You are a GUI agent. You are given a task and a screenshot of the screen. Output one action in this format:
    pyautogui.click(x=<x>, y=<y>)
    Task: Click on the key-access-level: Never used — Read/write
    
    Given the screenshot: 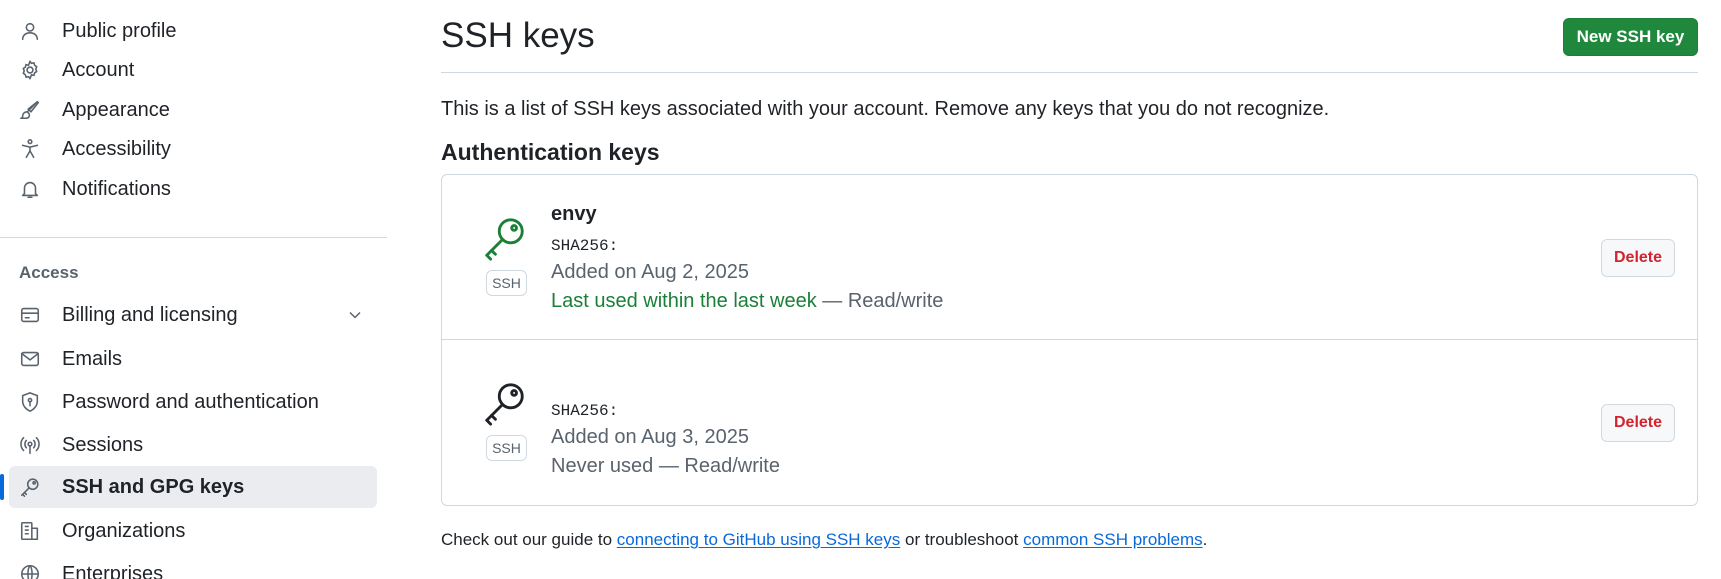 What is the action you would take?
    pyautogui.click(x=665, y=466)
    